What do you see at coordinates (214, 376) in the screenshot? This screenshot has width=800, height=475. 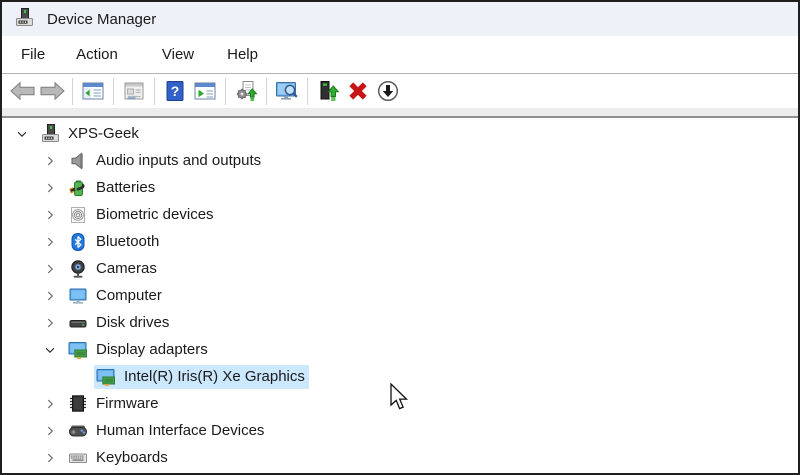 I see `tree-node-label: Intel(R) Iris(R) Xe Graphics` at bounding box center [214, 376].